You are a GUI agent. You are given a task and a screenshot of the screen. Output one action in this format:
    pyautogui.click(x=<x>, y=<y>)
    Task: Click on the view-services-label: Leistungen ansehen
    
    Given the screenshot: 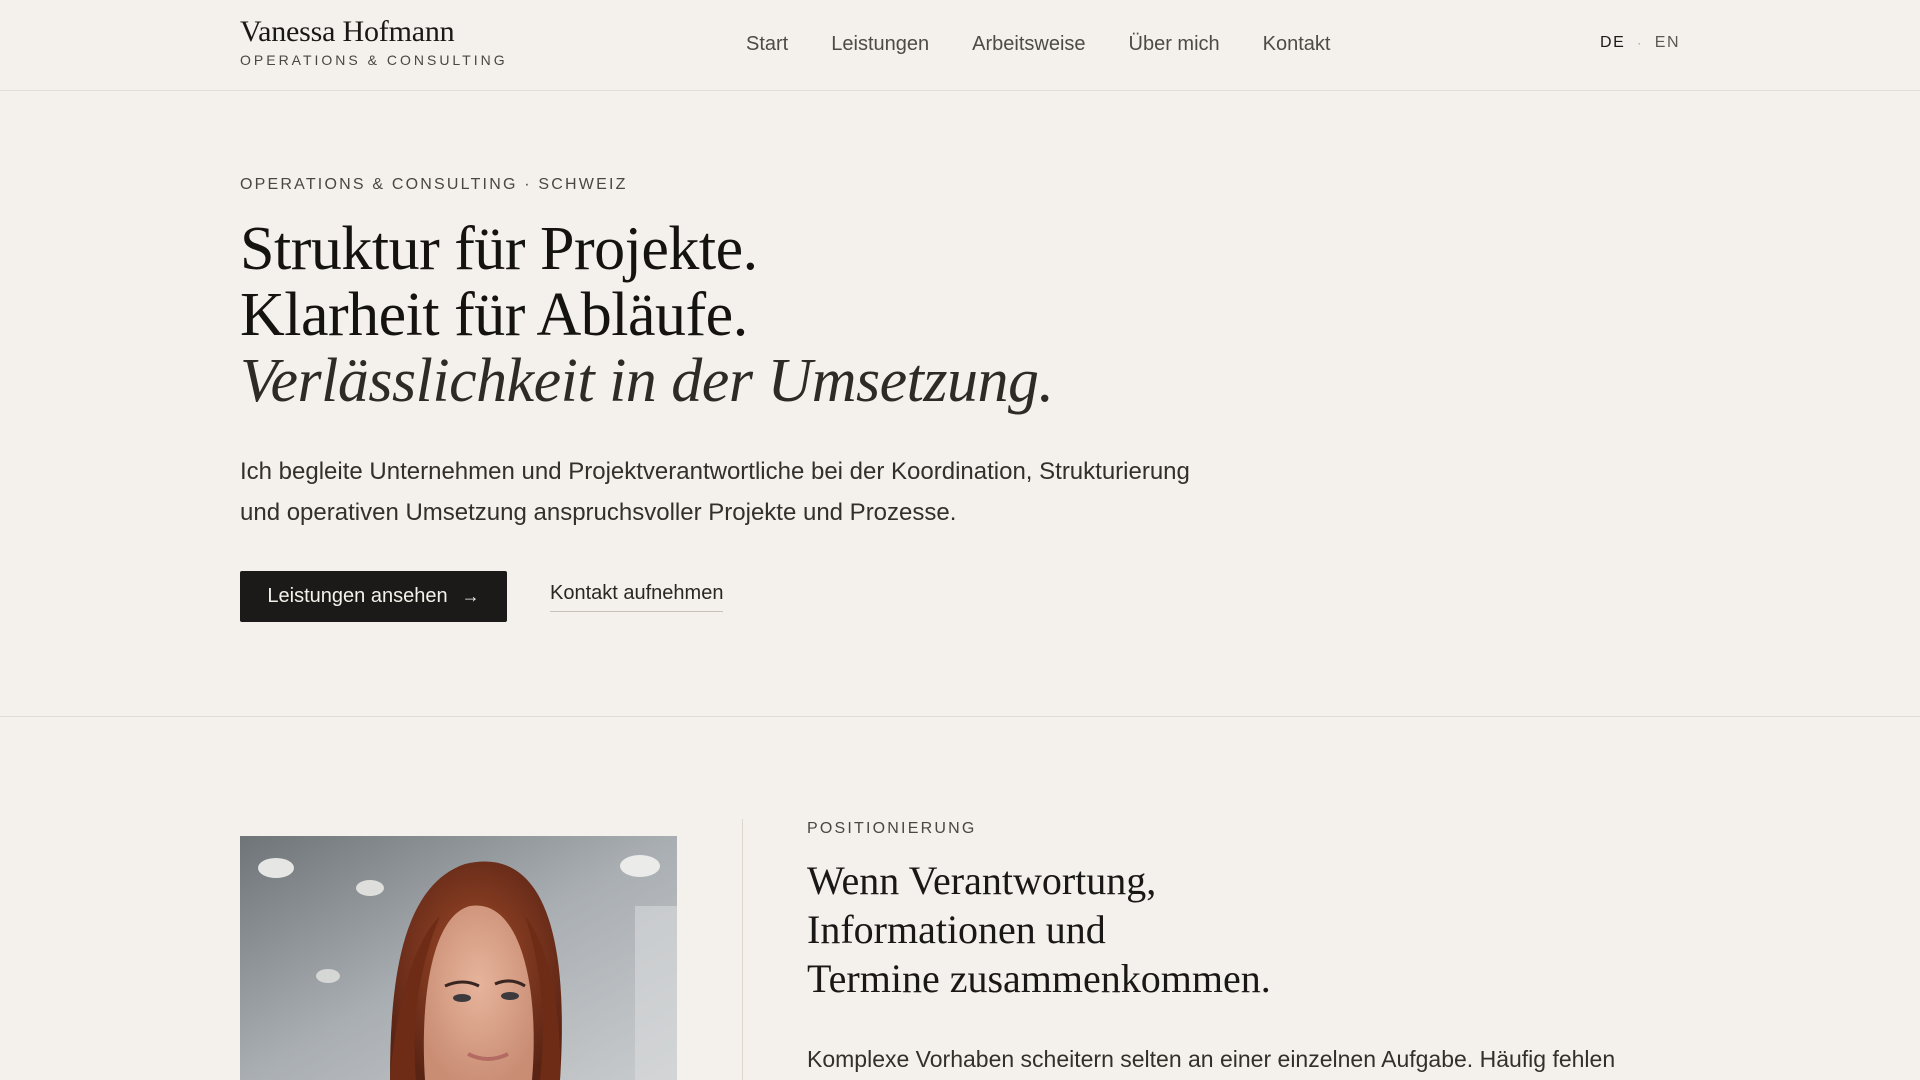 What is the action you would take?
    pyautogui.click(x=357, y=596)
    